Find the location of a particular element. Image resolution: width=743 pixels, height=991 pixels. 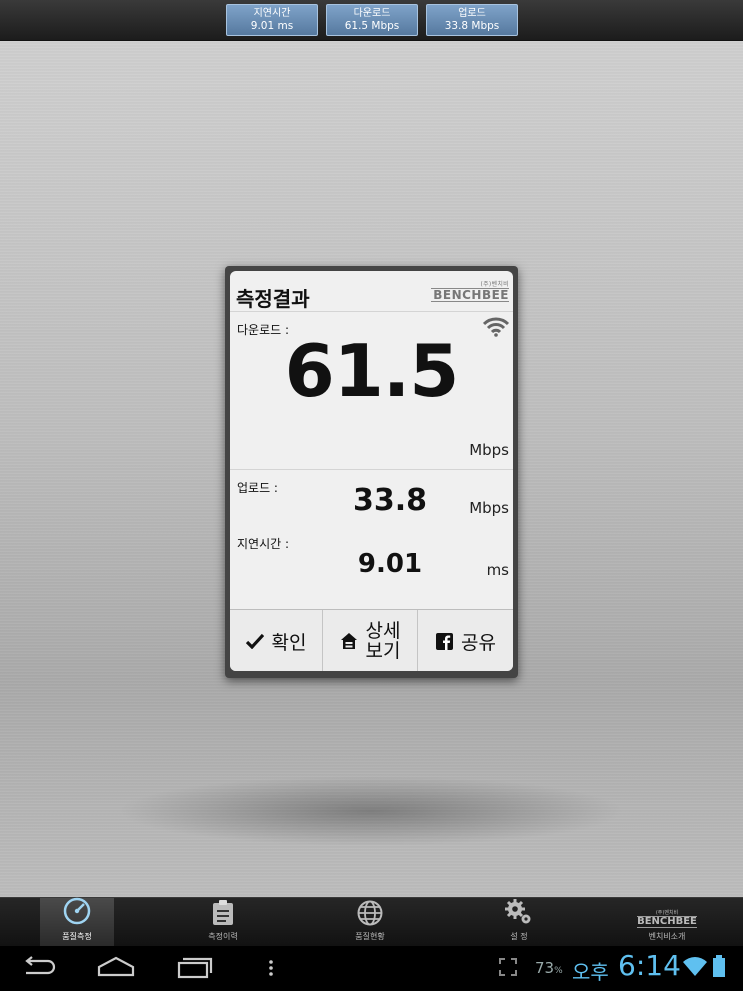

upload-stat: 업로드 33.8 Mbps is located at coordinates (472, 20).